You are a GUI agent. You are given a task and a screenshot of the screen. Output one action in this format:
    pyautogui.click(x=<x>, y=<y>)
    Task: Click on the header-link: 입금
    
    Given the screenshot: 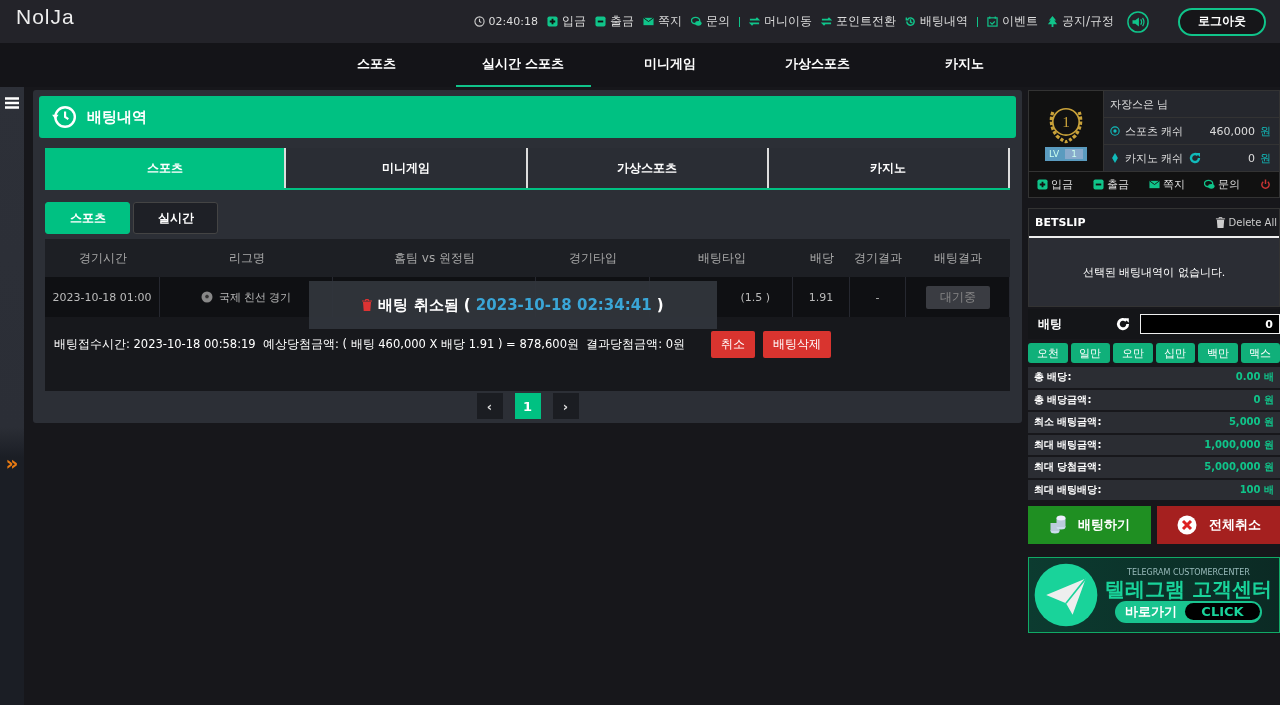 What is the action you would take?
    pyautogui.click(x=573, y=21)
    